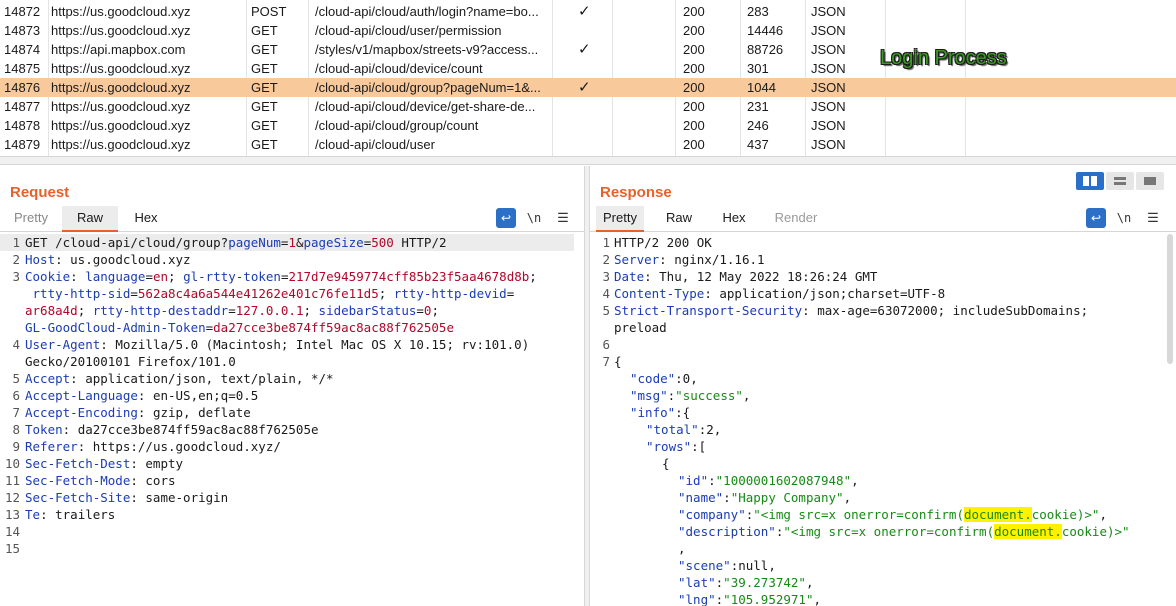 The height and width of the screenshot is (606, 1176). I want to click on header-name: Cookie, so click(48, 276).